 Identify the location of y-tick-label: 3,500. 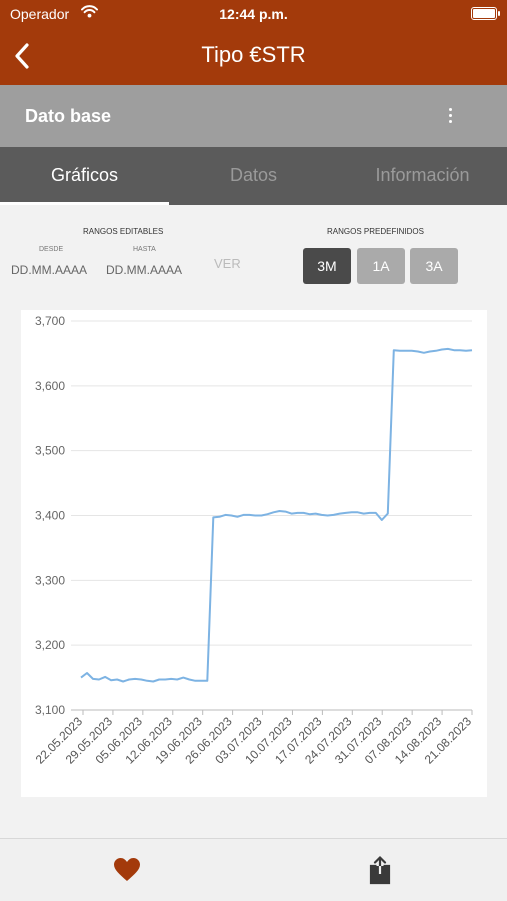
(50, 451).